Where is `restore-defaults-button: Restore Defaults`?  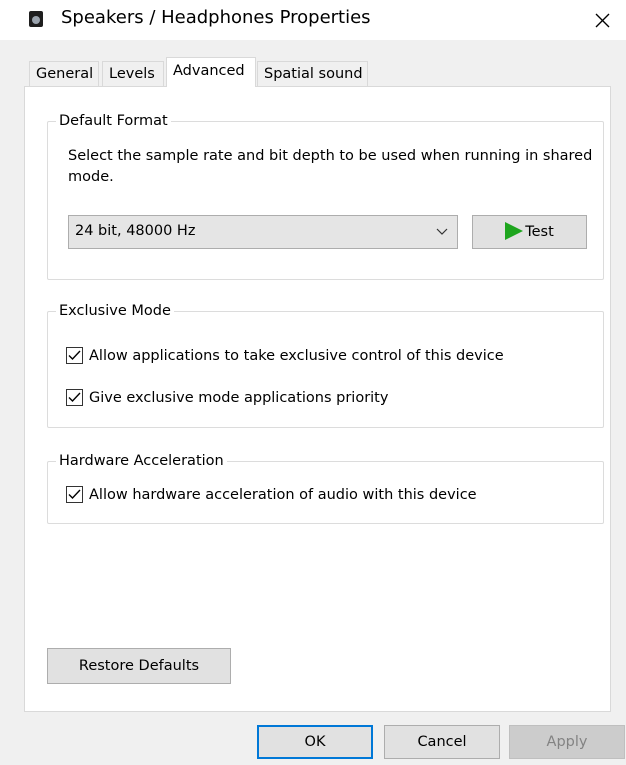 restore-defaults-button: Restore Defaults is located at coordinates (139, 666).